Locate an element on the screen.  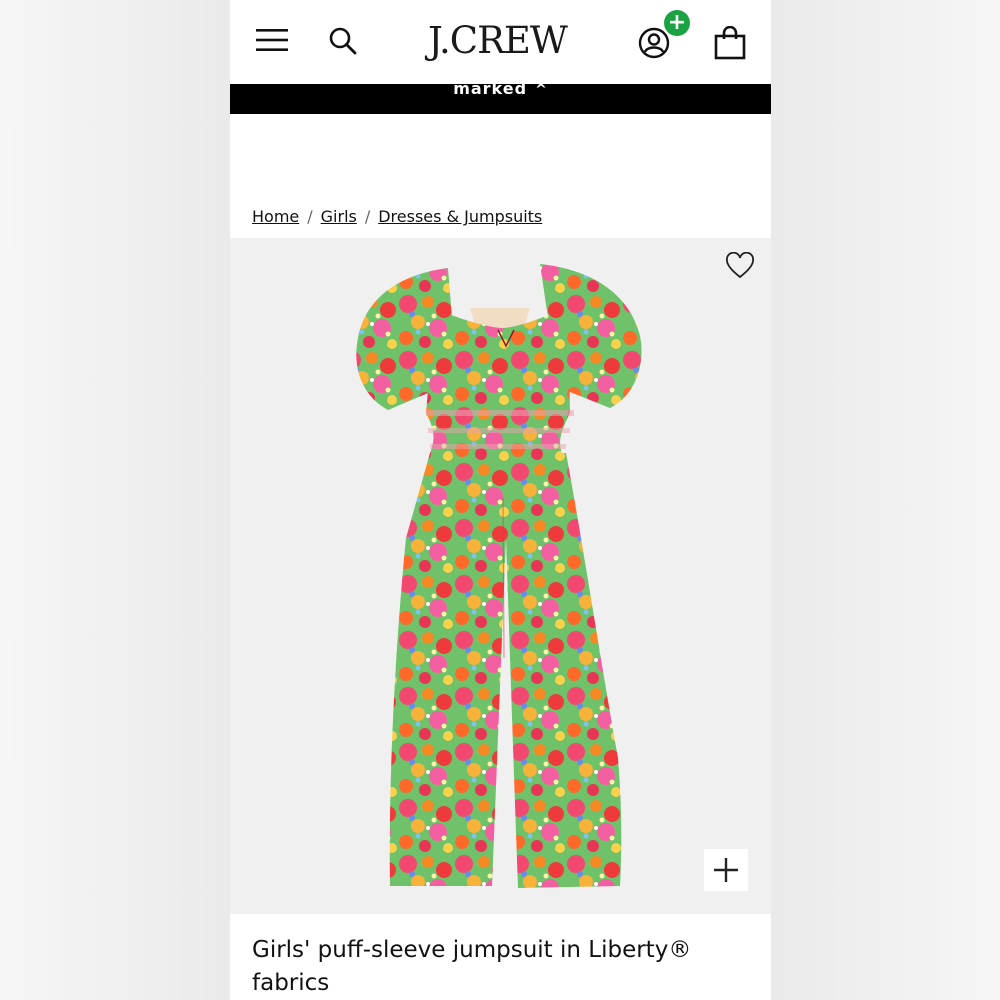
search-icon is located at coordinates (343, 41).